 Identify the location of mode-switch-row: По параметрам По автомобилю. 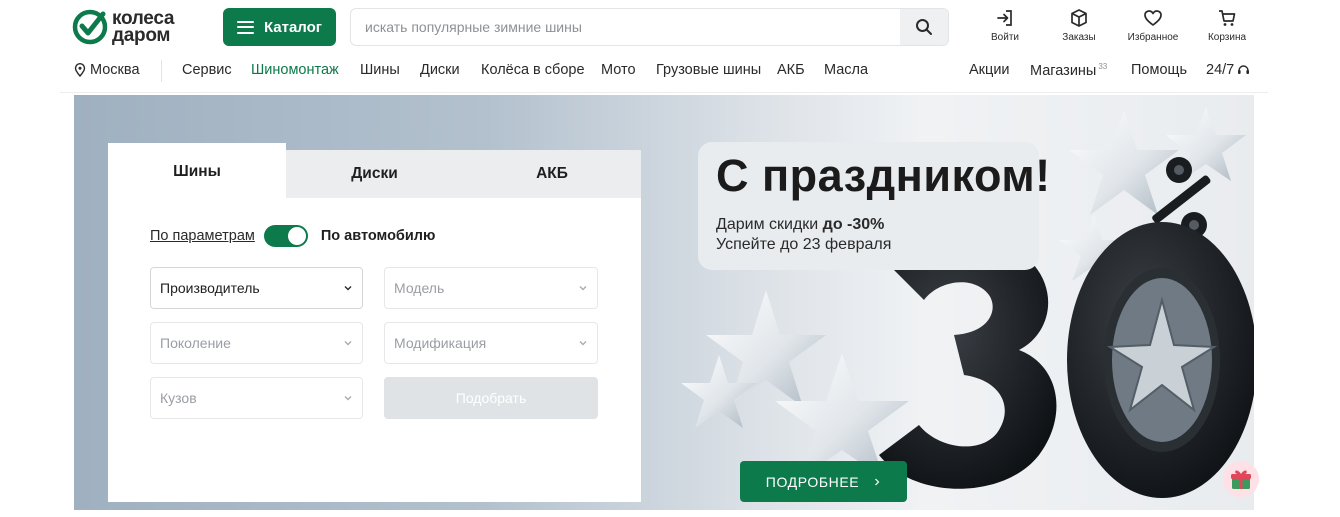
(292, 236).